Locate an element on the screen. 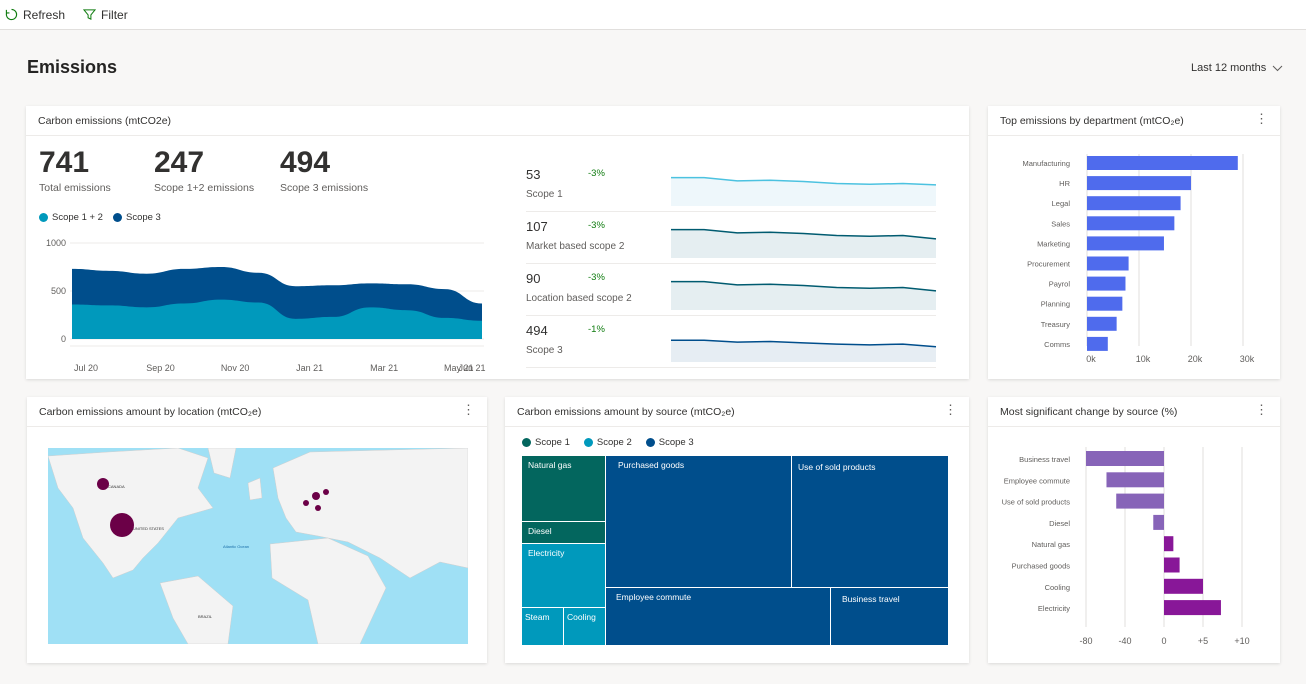  x-tick-label: Mar 21 is located at coordinates (384, 368).